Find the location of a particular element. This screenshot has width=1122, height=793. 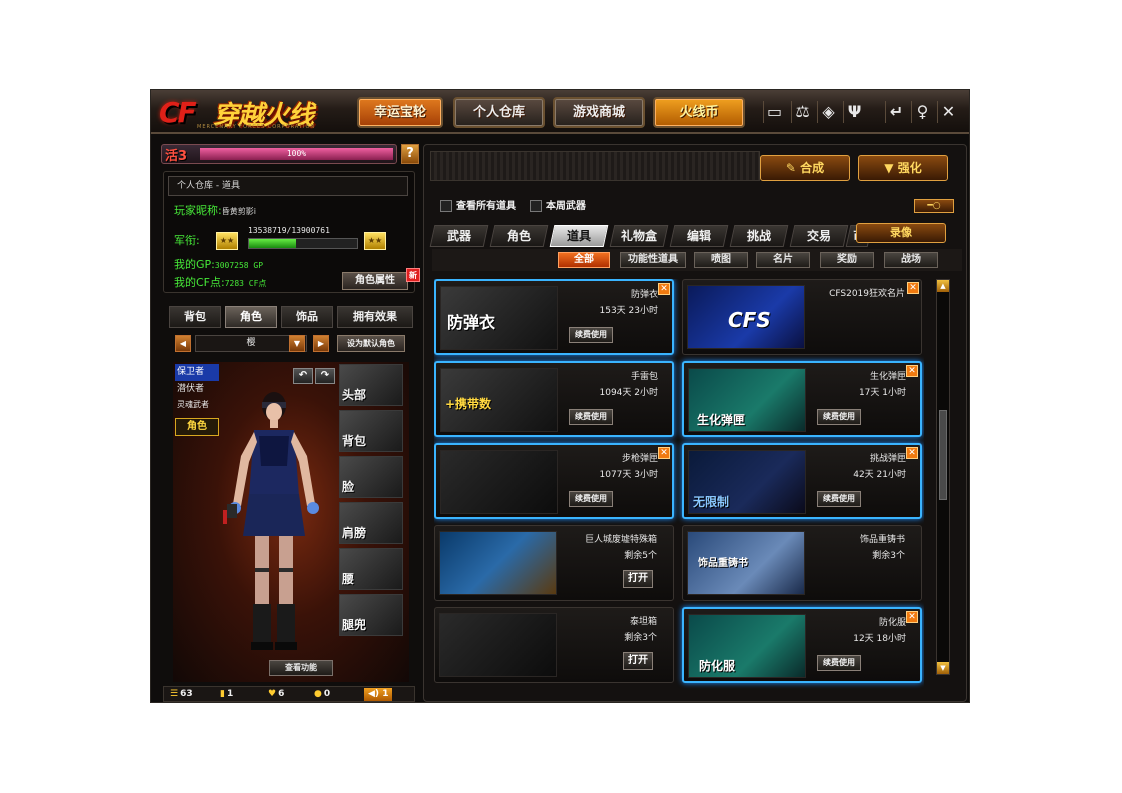

item-thumbnail: +携带数 is located at coordinates (499, 400).